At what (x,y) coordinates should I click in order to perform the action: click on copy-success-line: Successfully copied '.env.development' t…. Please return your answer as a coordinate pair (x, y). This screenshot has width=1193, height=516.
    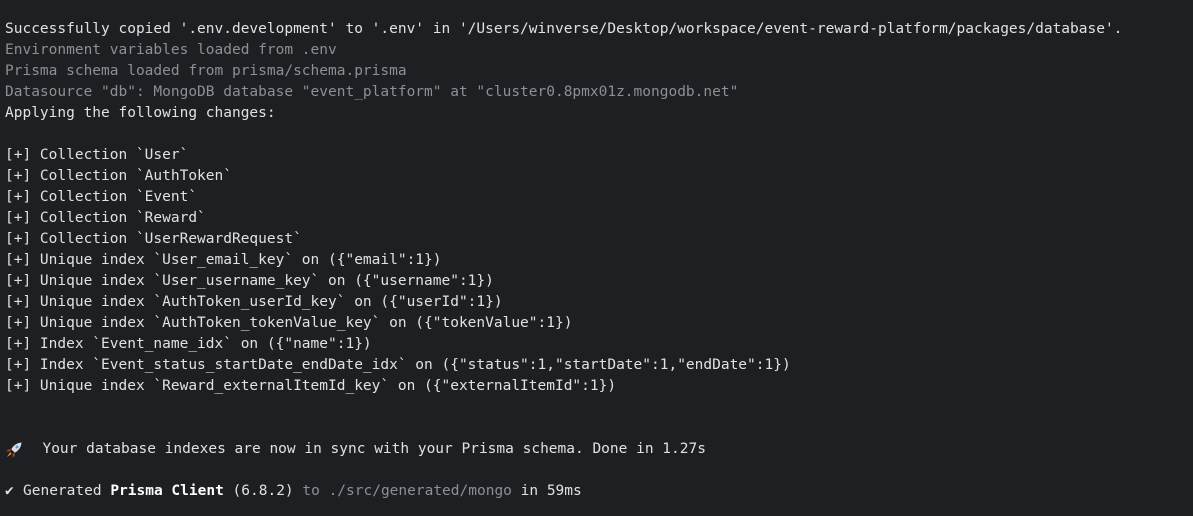
    Looking at the image, I should click on (564, 29).